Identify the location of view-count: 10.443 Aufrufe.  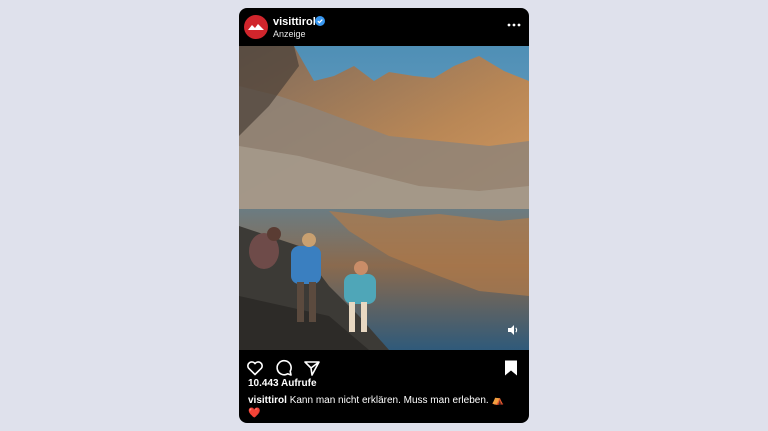
(282, 383).